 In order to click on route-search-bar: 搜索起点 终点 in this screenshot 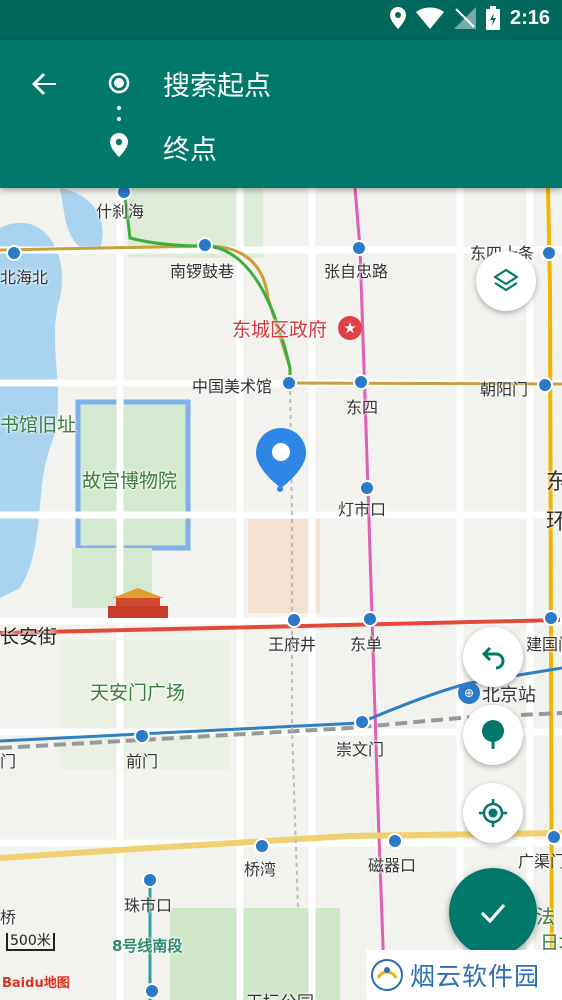, I will do `click(281, 114)`.